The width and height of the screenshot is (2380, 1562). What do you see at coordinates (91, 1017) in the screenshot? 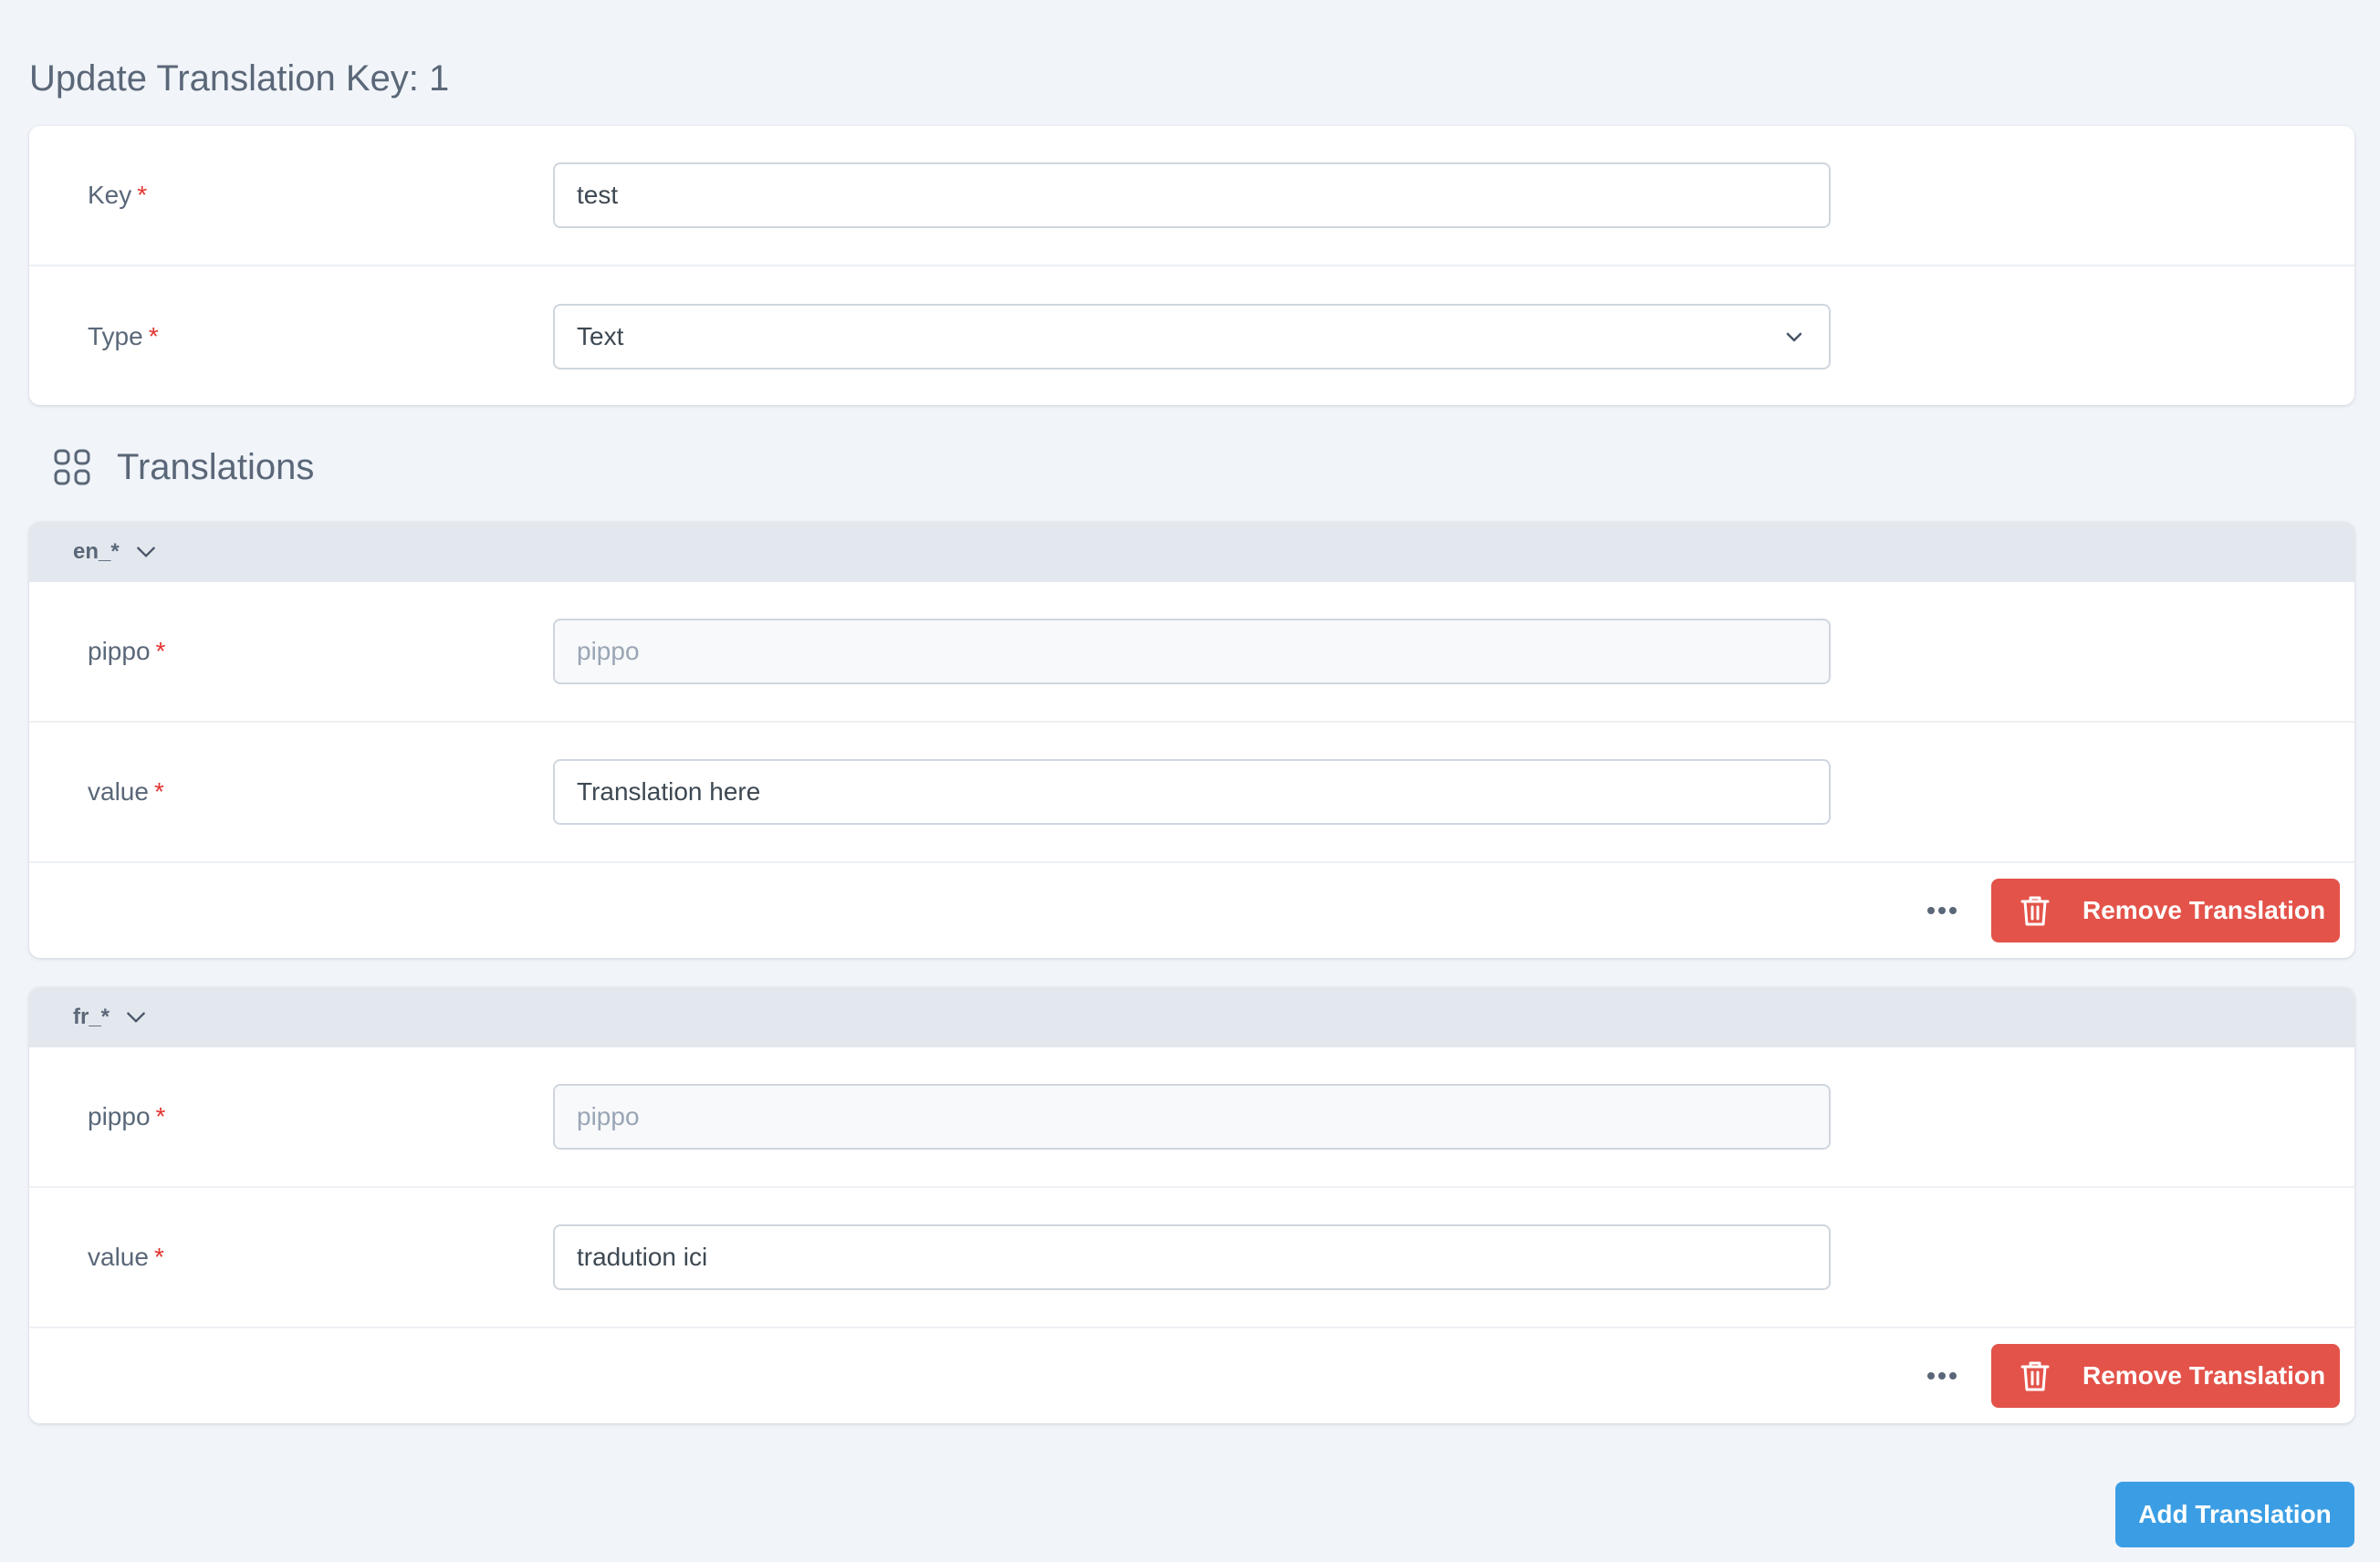
I see `locale-label: fr_*` at bounding box center [91, 1017].